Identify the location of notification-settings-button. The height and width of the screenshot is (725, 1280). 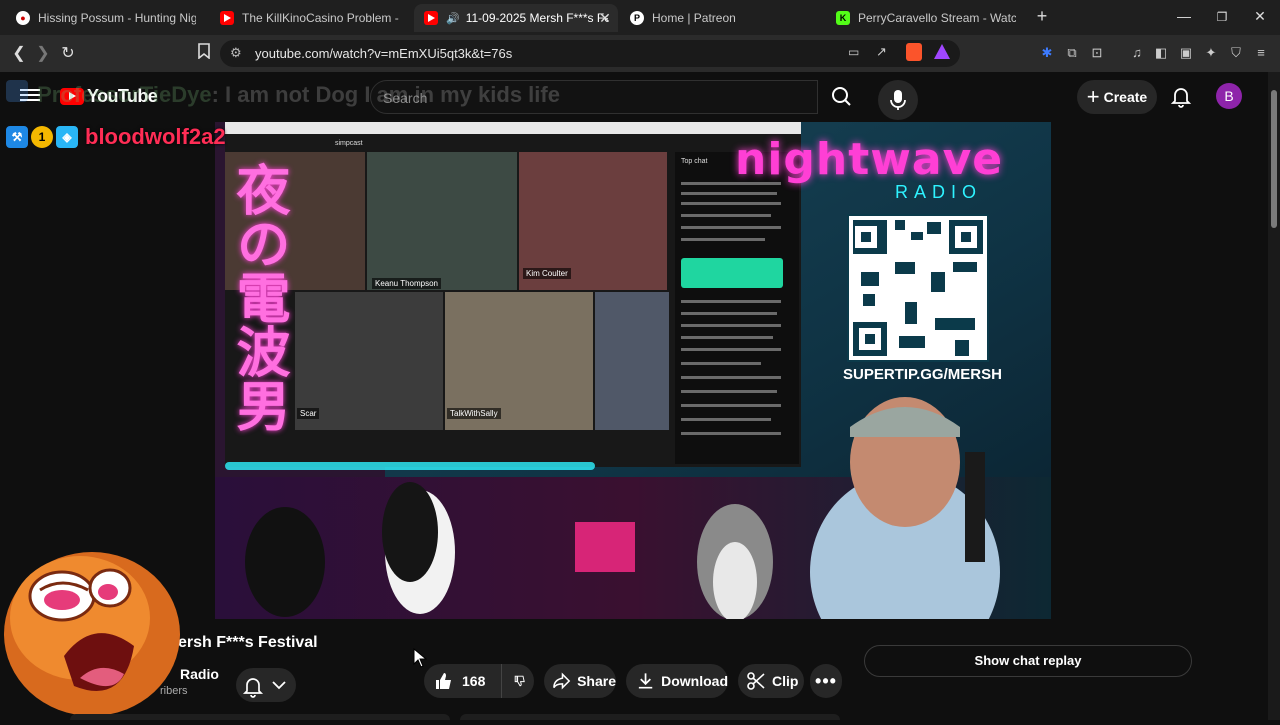
(266, 685).